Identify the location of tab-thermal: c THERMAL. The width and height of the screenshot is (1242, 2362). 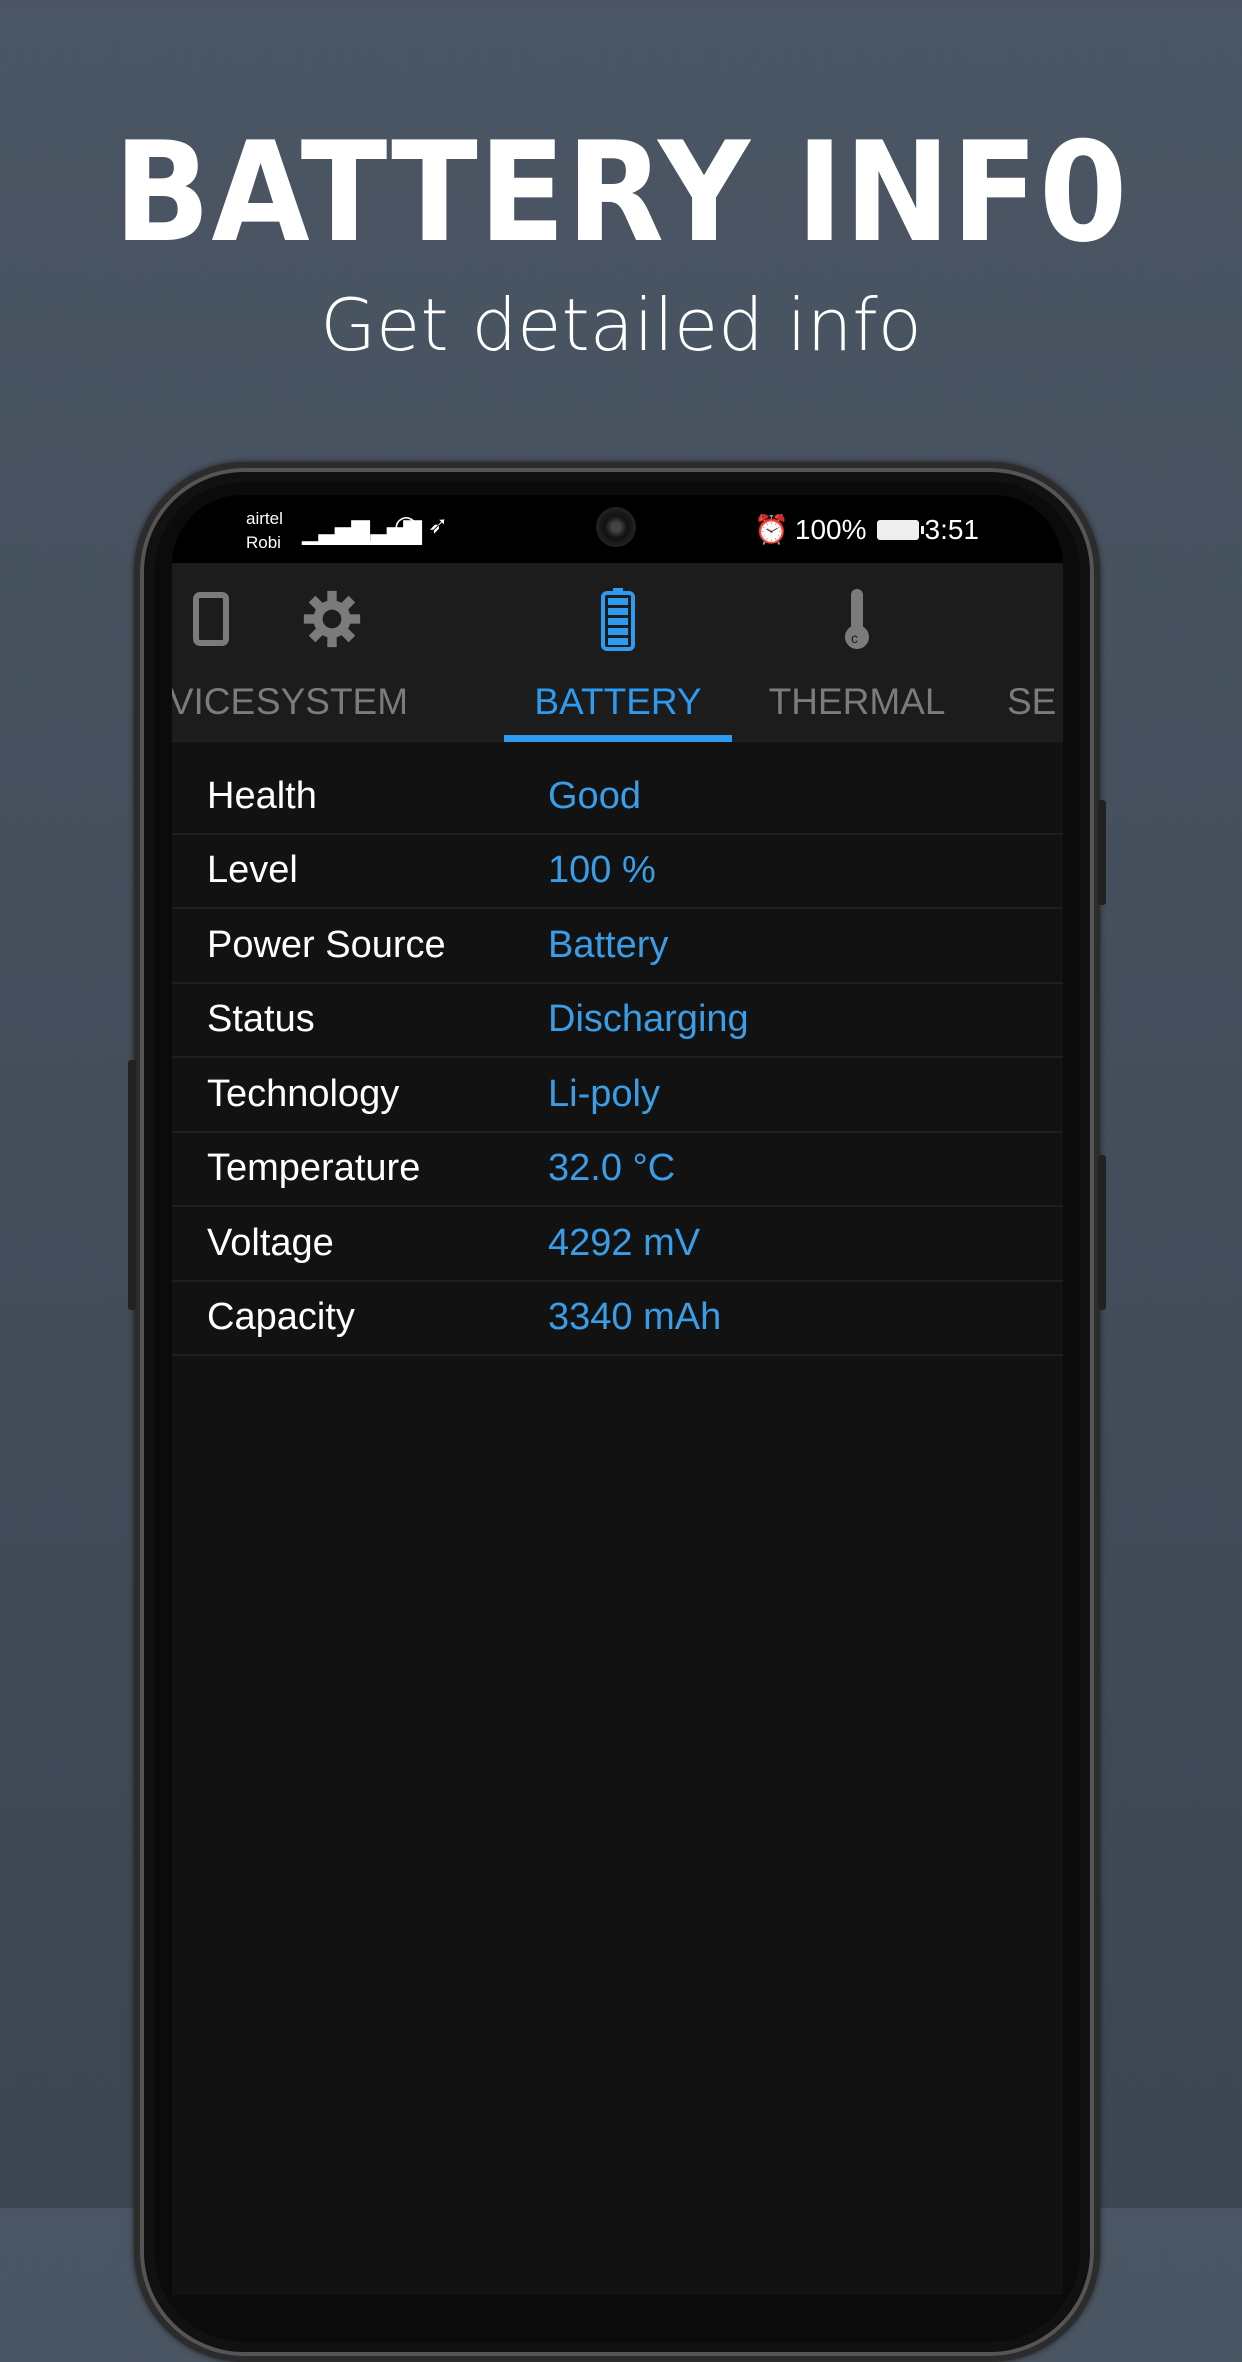
(857, 652).